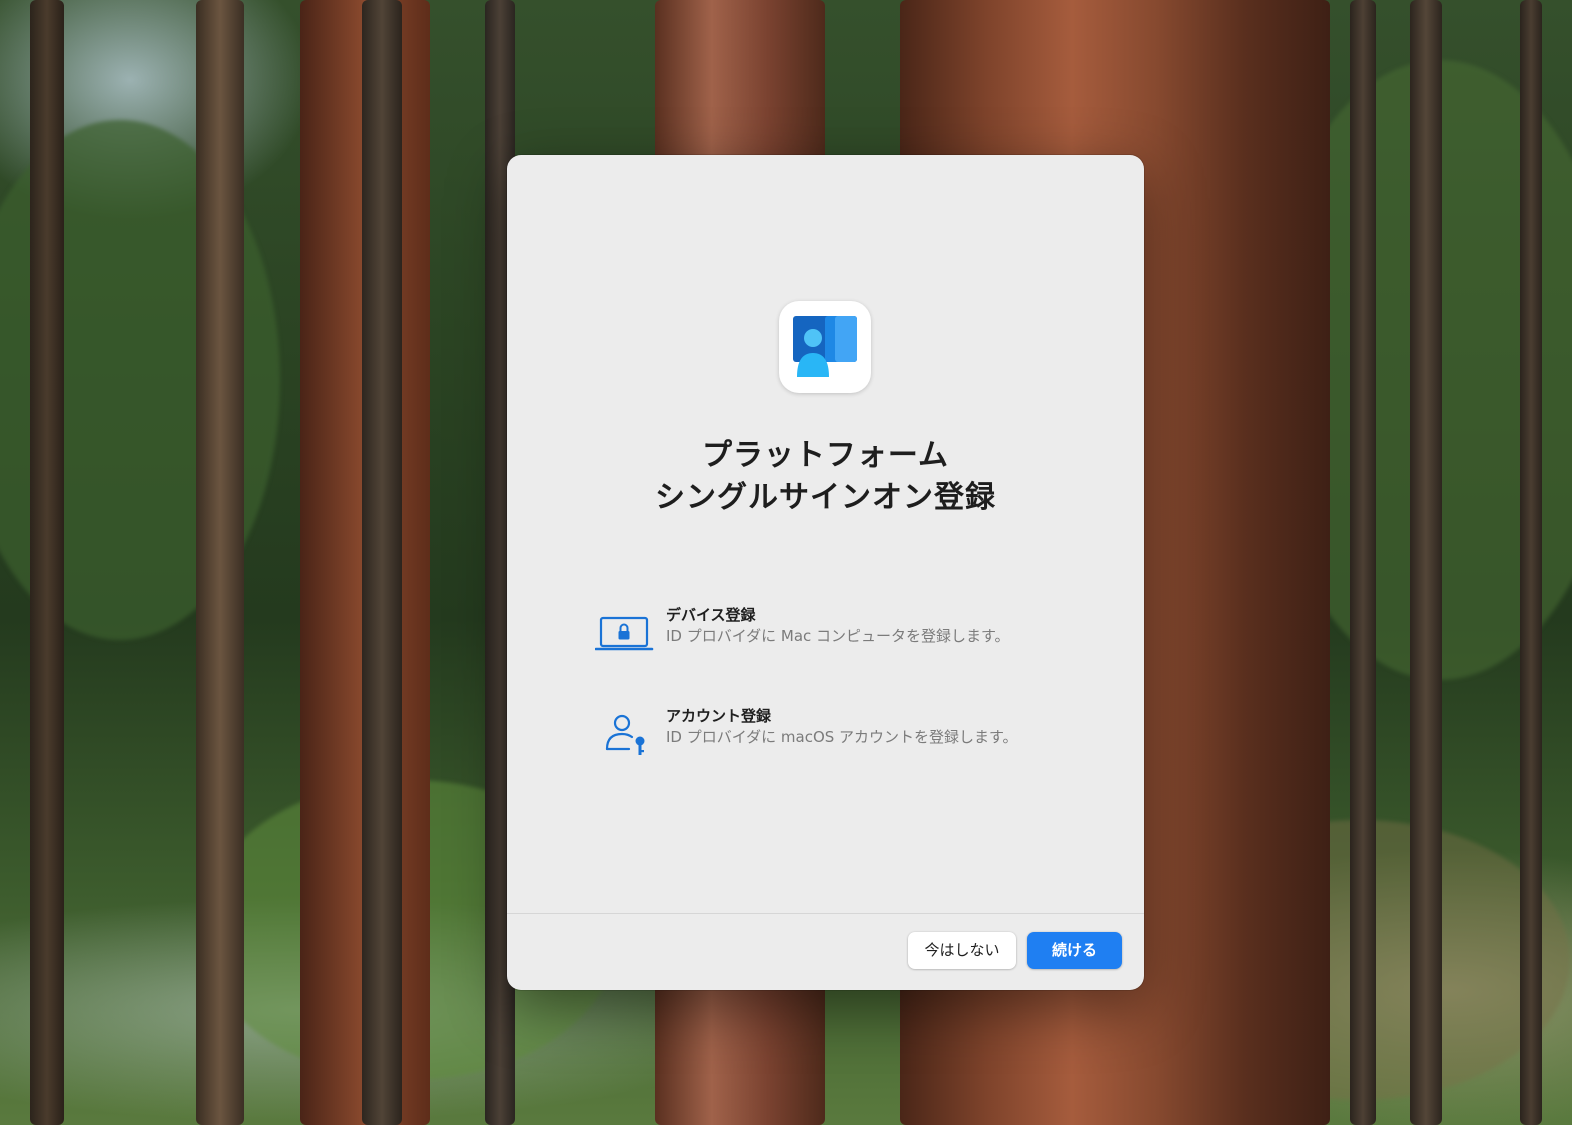 The height and width of the screenshot is (1125, 1572). I want to click on feature-description: ID プロバイダに Mac コンピュータを登録します。, so click(838, 636).